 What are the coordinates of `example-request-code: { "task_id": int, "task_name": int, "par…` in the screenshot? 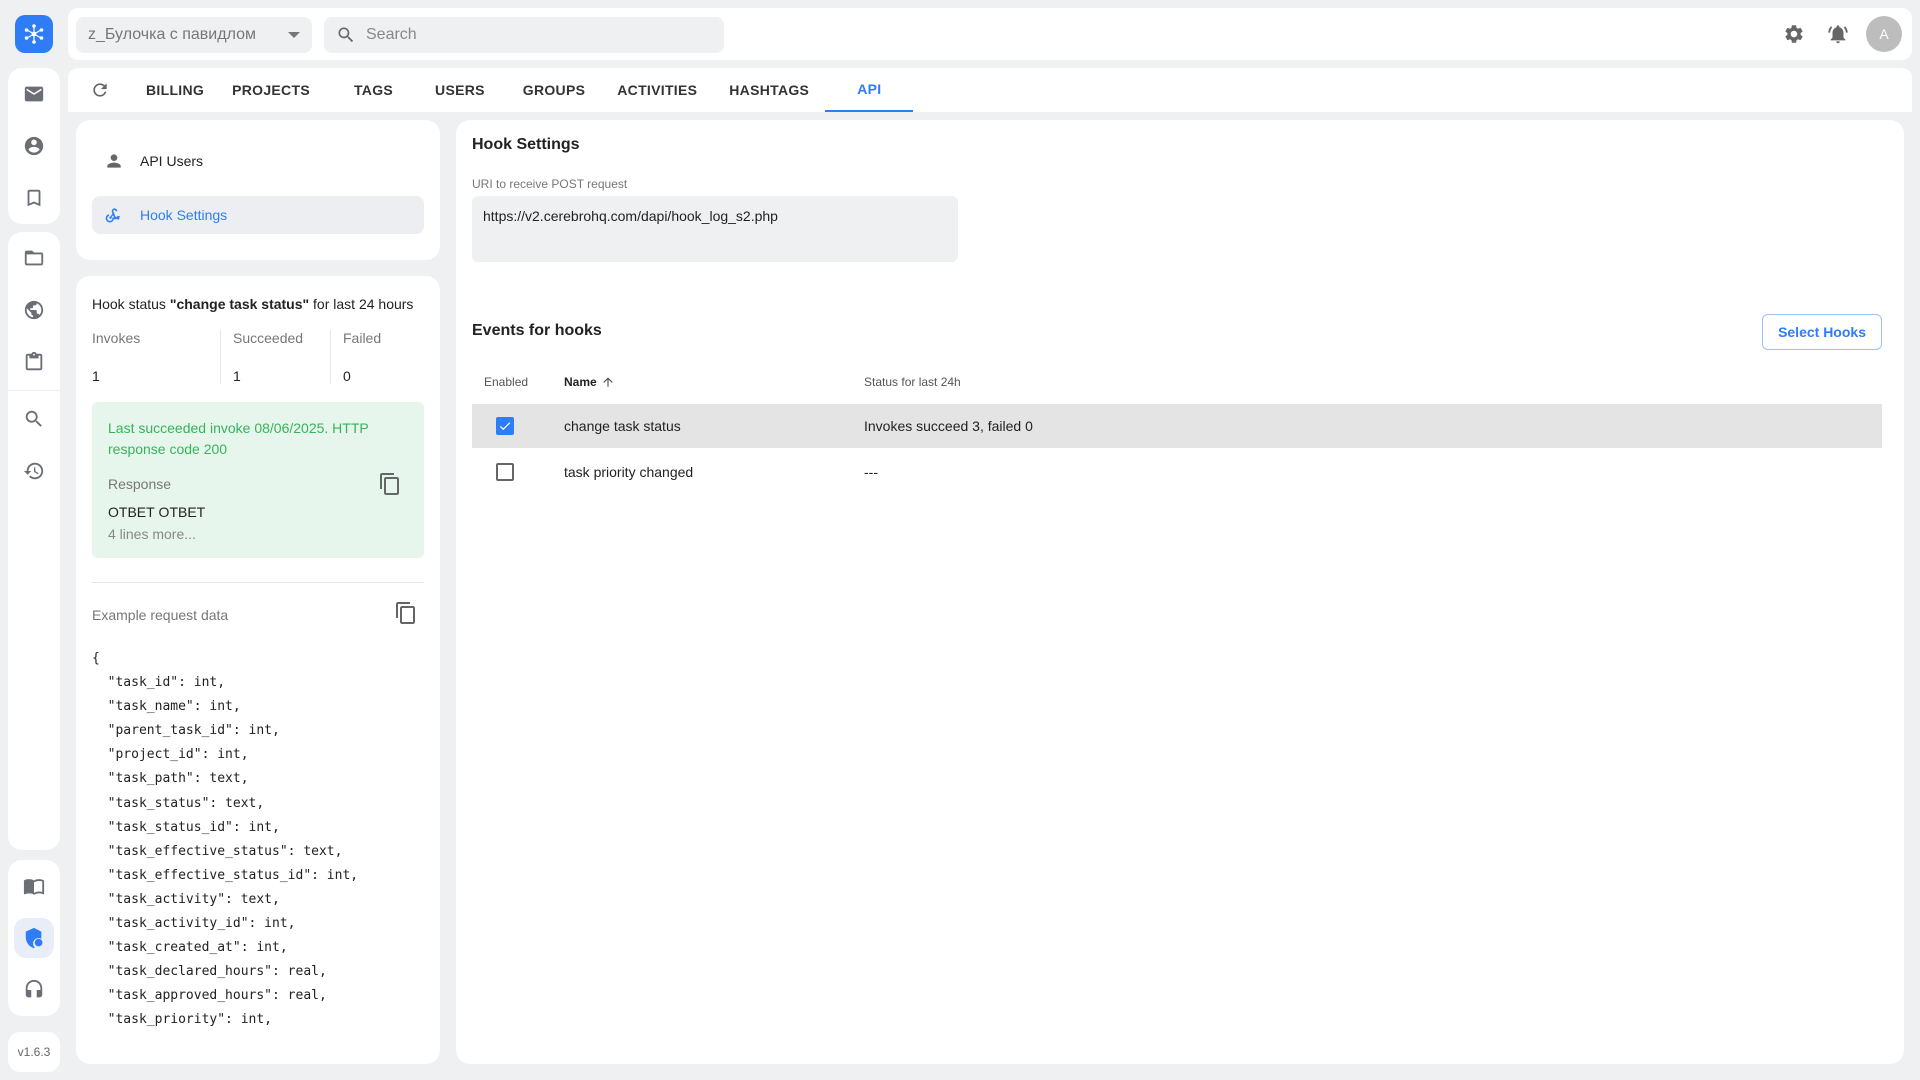 It's located at (225, 839).